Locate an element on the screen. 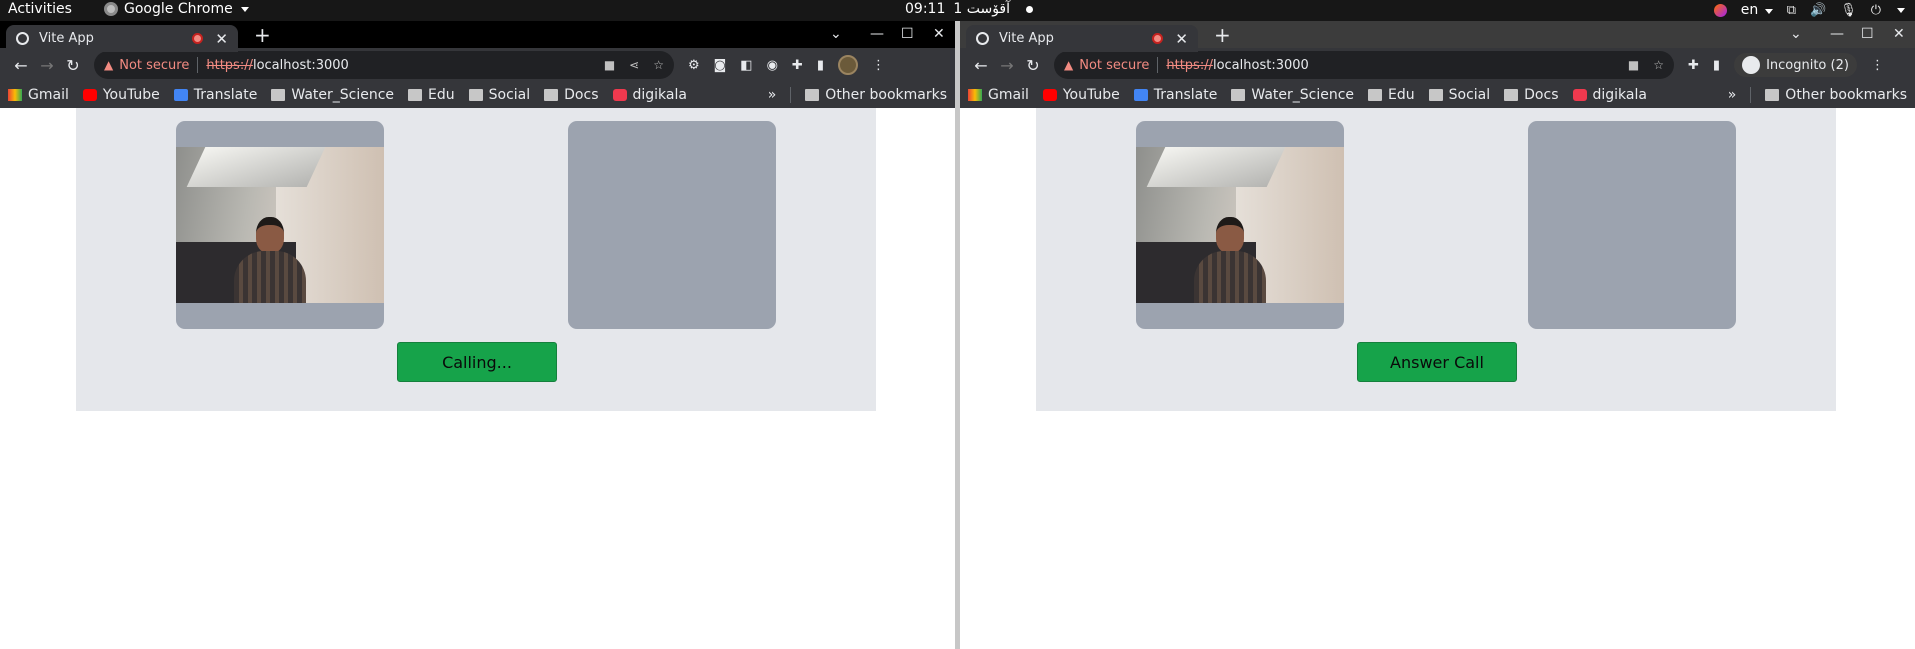  clock-date: 1 آقۆست is located at coordinates (982, 9).